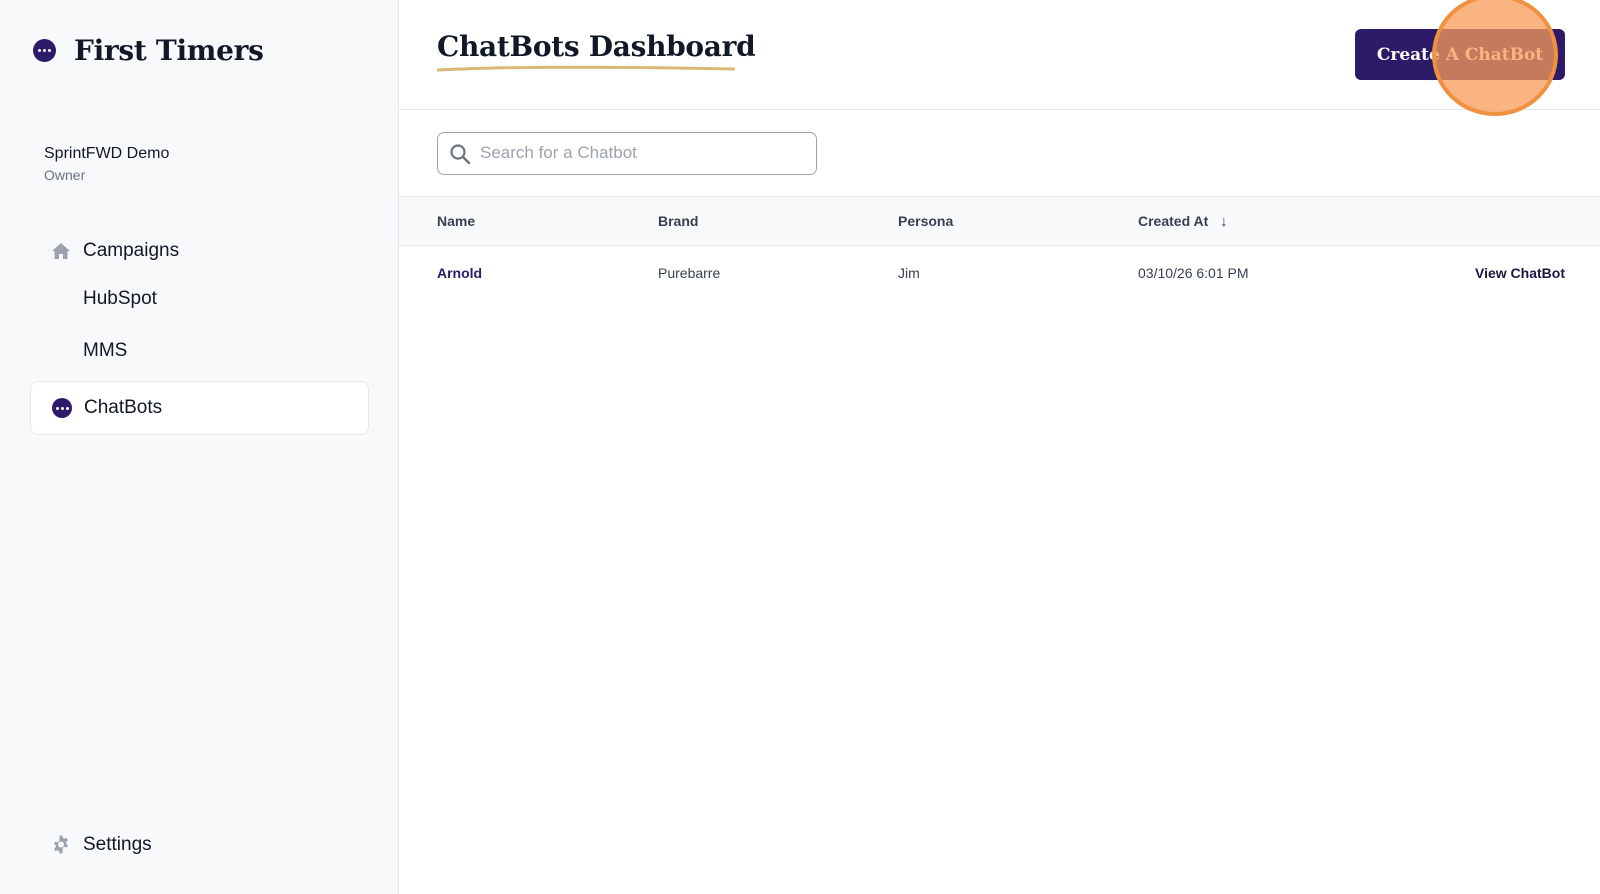  What do you see at coordinates (120, 298) in the screenshot?
I see `sidebar-item-label: HubSpot` at bounding box center [120, 298].